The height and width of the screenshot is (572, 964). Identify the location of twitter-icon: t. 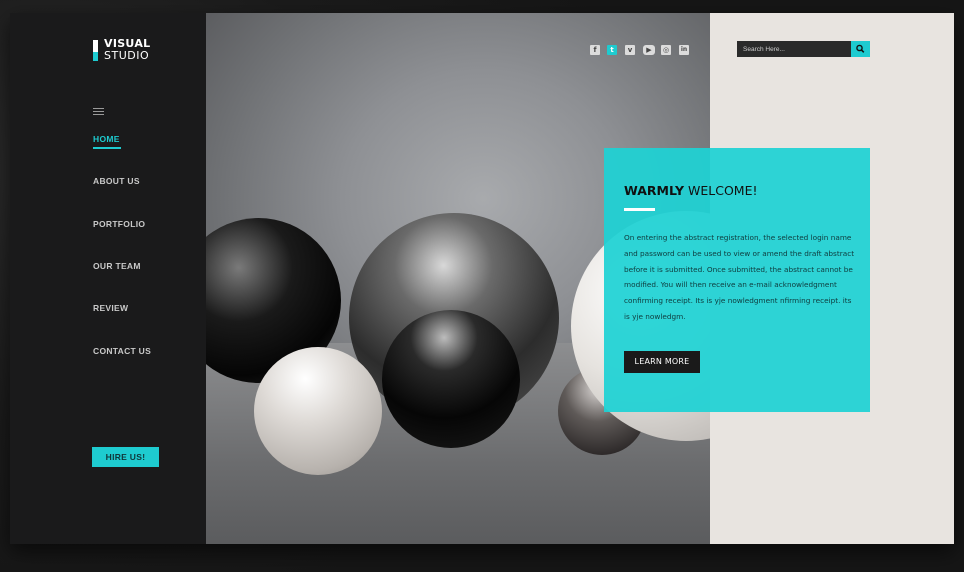
(612, 50).